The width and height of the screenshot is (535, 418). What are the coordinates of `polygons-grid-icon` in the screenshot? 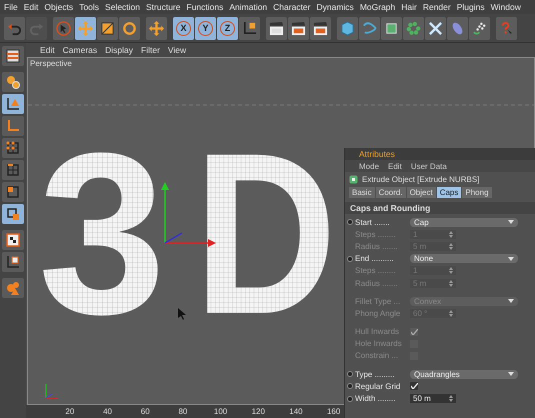 It's located at (13, 192).